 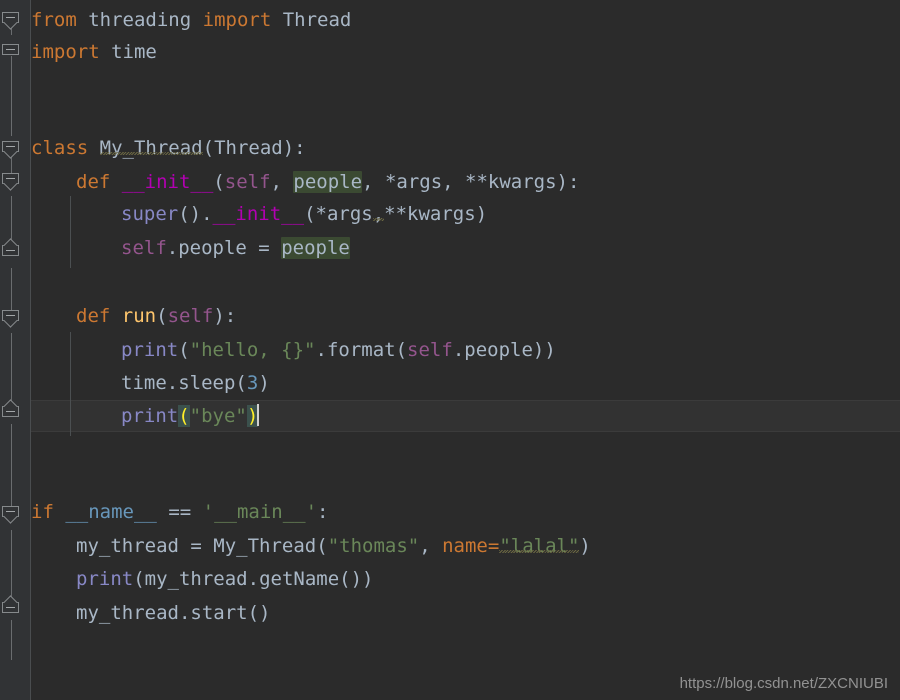 What do you see at coordinates (11, 150) in the screenshot?
I see `fold-marker-class` at bounding box center [11, 150].